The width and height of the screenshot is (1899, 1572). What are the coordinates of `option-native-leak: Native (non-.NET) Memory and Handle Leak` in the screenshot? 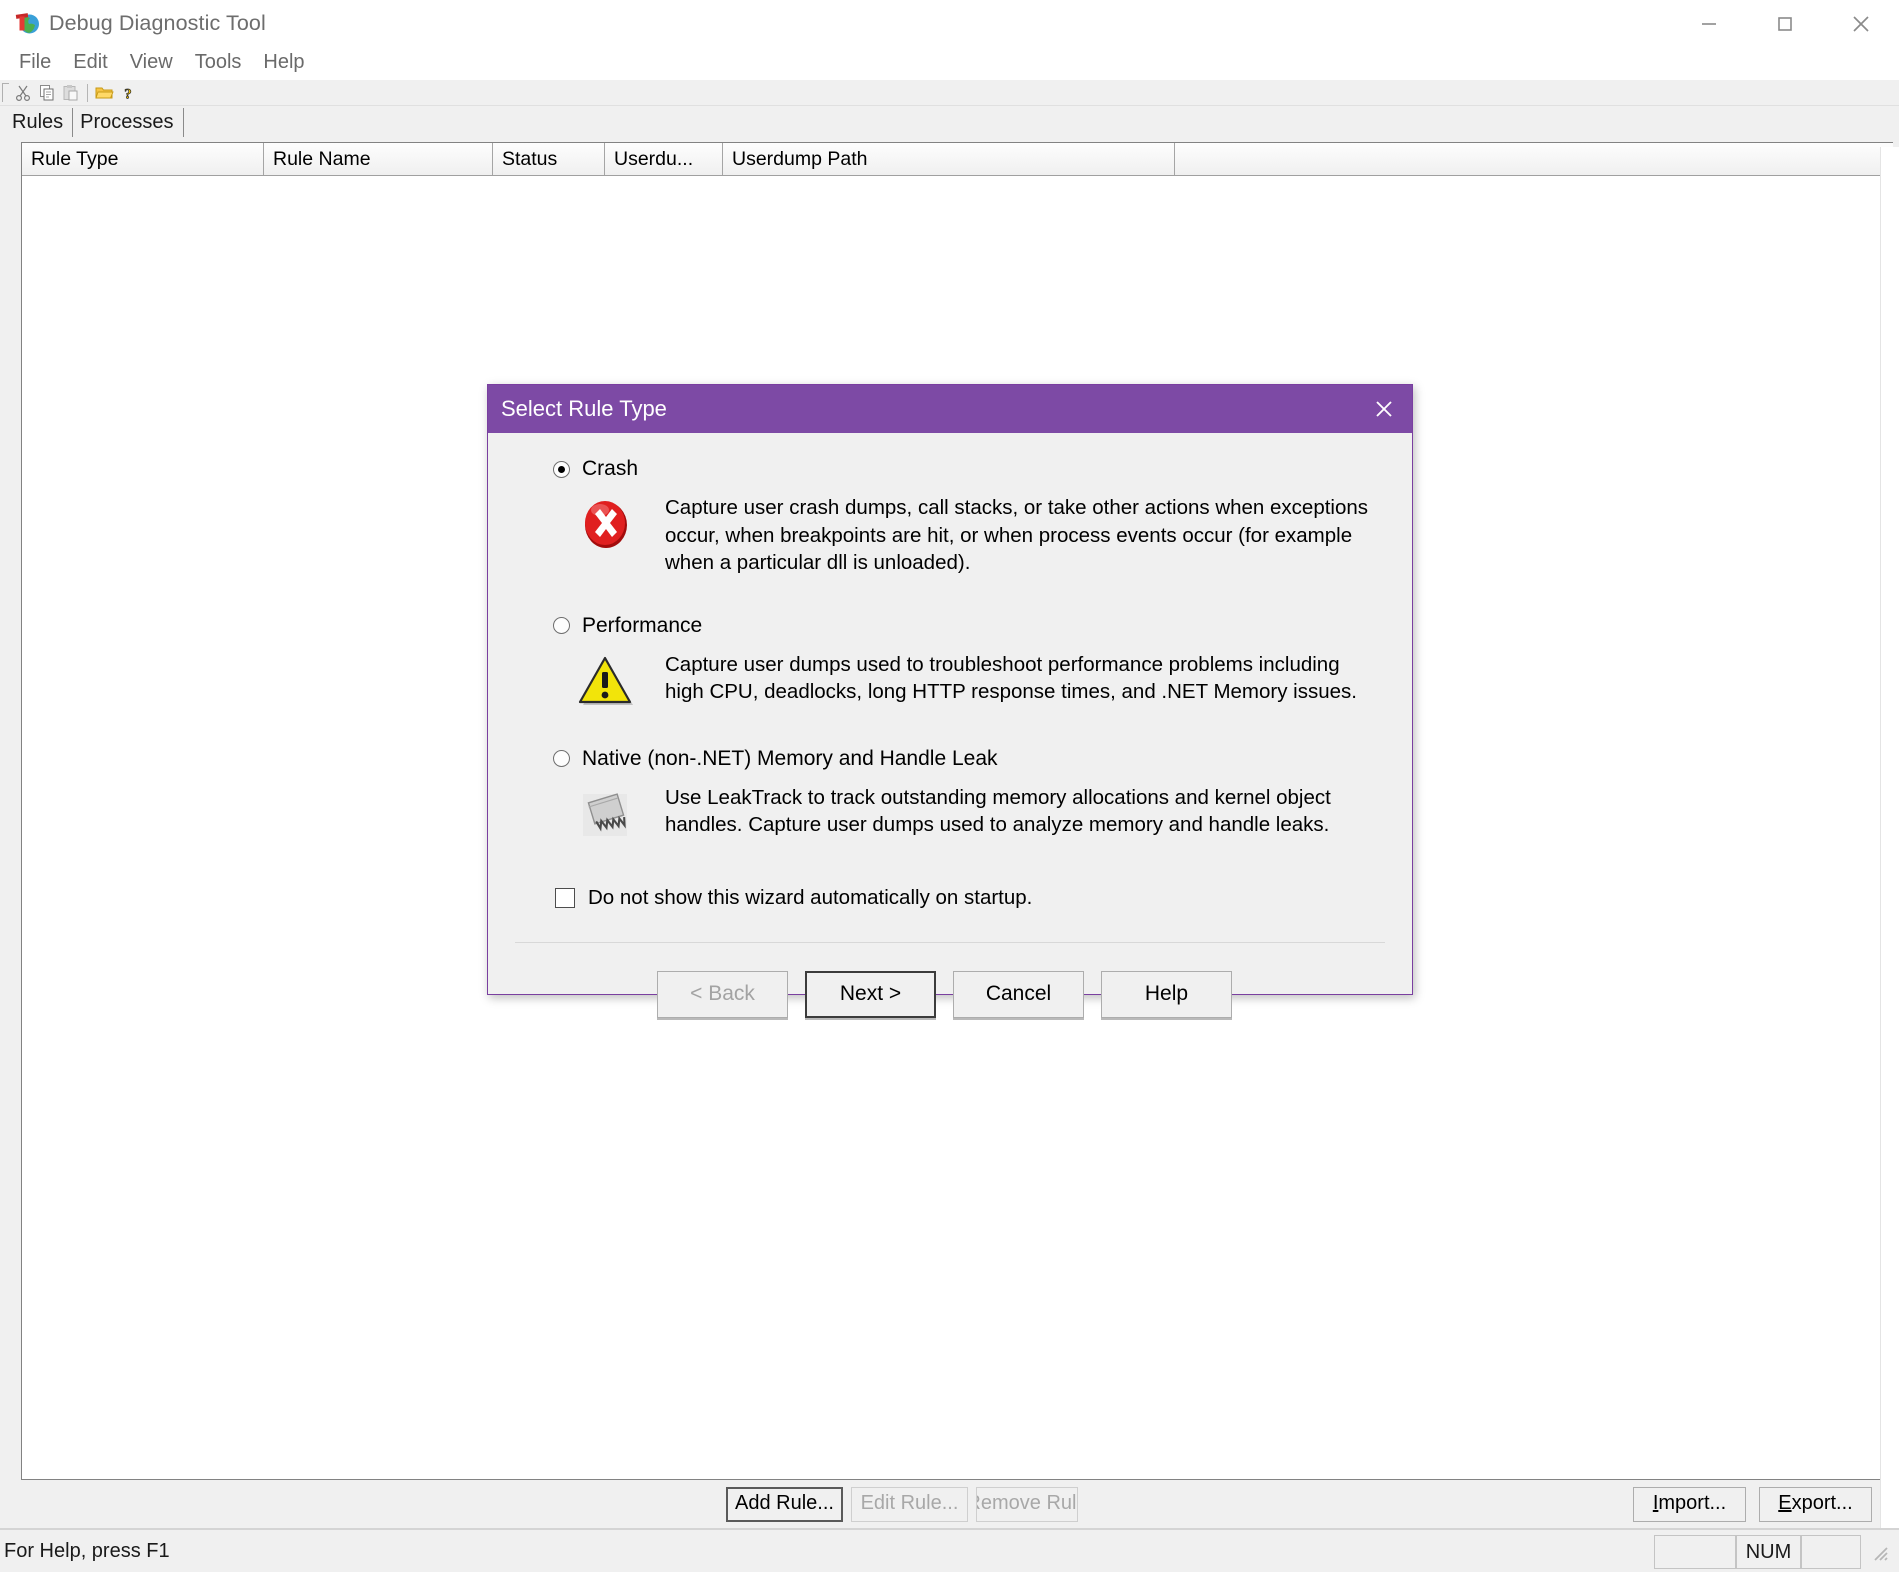 It's located at (971, 759).